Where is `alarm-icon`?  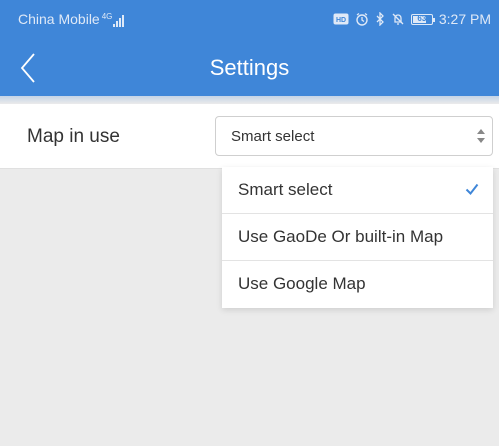 alarm-icon is located at coordinates (362, 19).